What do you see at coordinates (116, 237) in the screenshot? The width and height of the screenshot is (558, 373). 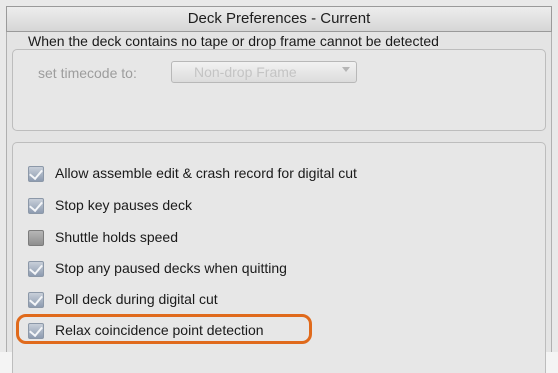 I see `option-label: Shuttle holds speed` at bounding box center [116, 237].